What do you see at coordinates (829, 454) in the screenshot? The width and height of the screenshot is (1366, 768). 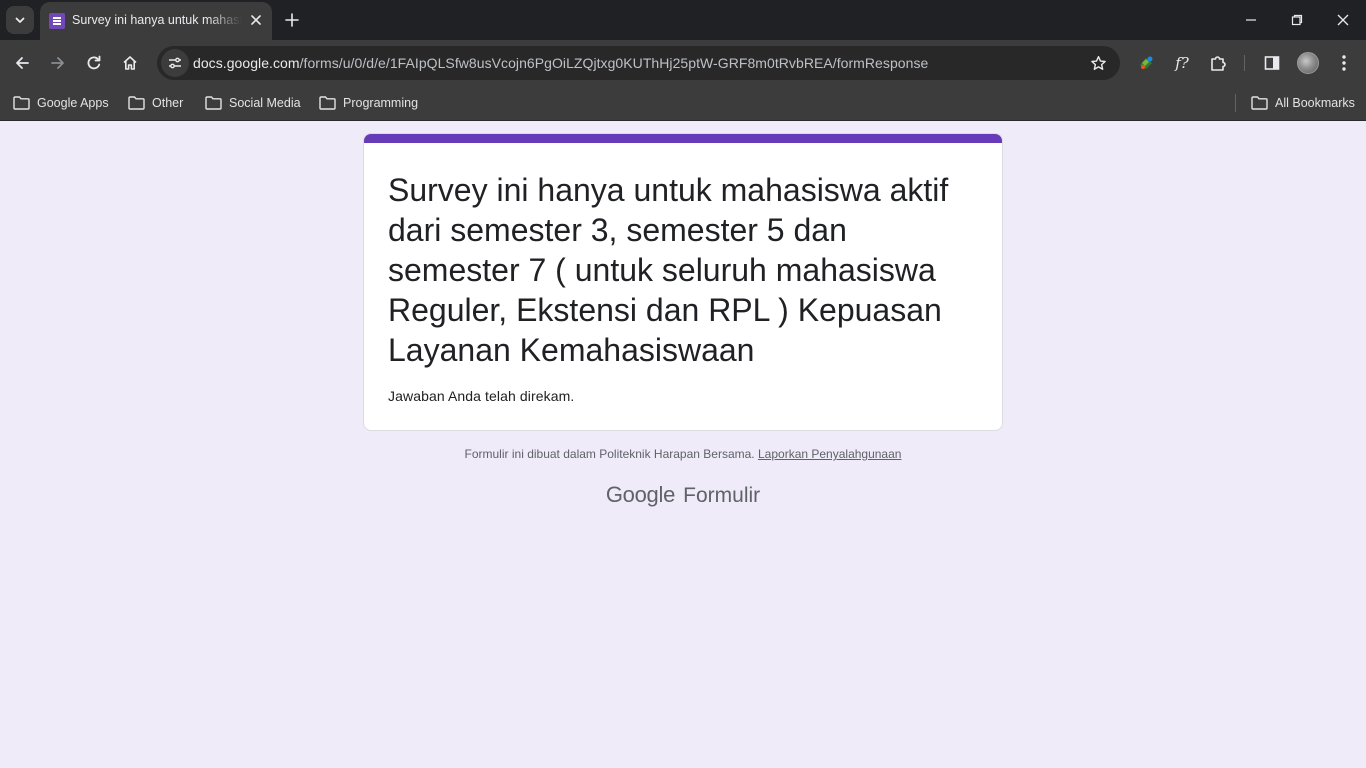 I see `report-abuse-link: Laporkan Penyalahgunaan` at bounding box center [829, 454].